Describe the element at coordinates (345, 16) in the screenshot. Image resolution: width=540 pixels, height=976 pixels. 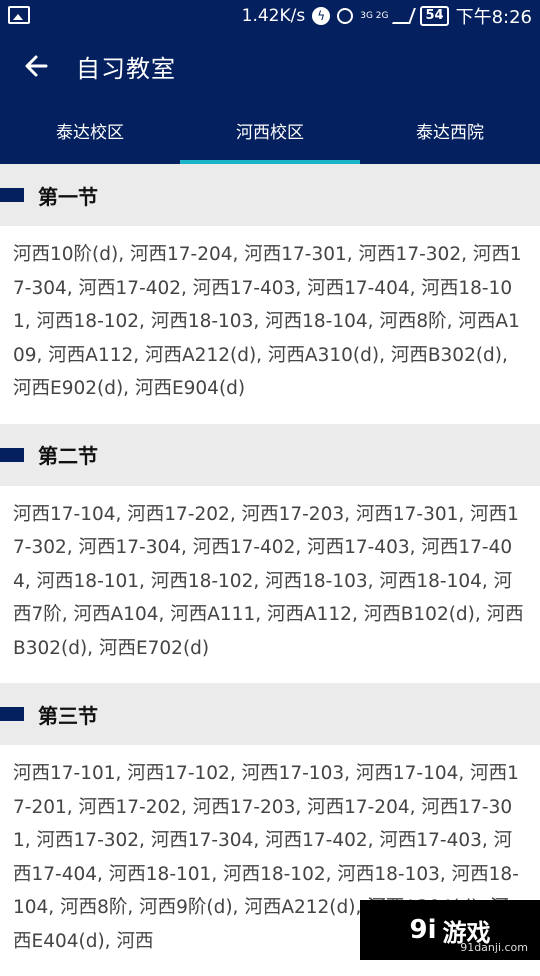
I see `alarm-icon` at that location.